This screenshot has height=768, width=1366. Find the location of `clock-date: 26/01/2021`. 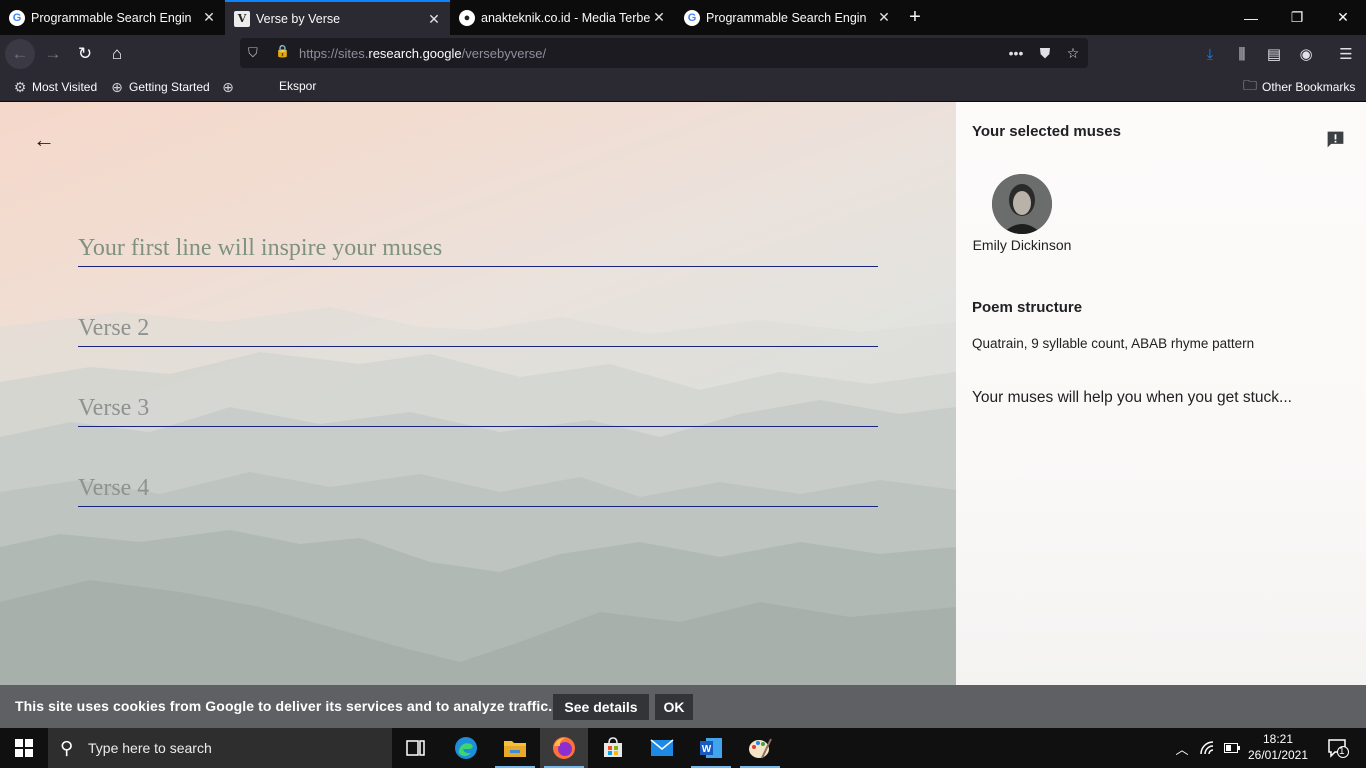

clock-date: 26/01/2021 is located at coordinates (1278, 755).